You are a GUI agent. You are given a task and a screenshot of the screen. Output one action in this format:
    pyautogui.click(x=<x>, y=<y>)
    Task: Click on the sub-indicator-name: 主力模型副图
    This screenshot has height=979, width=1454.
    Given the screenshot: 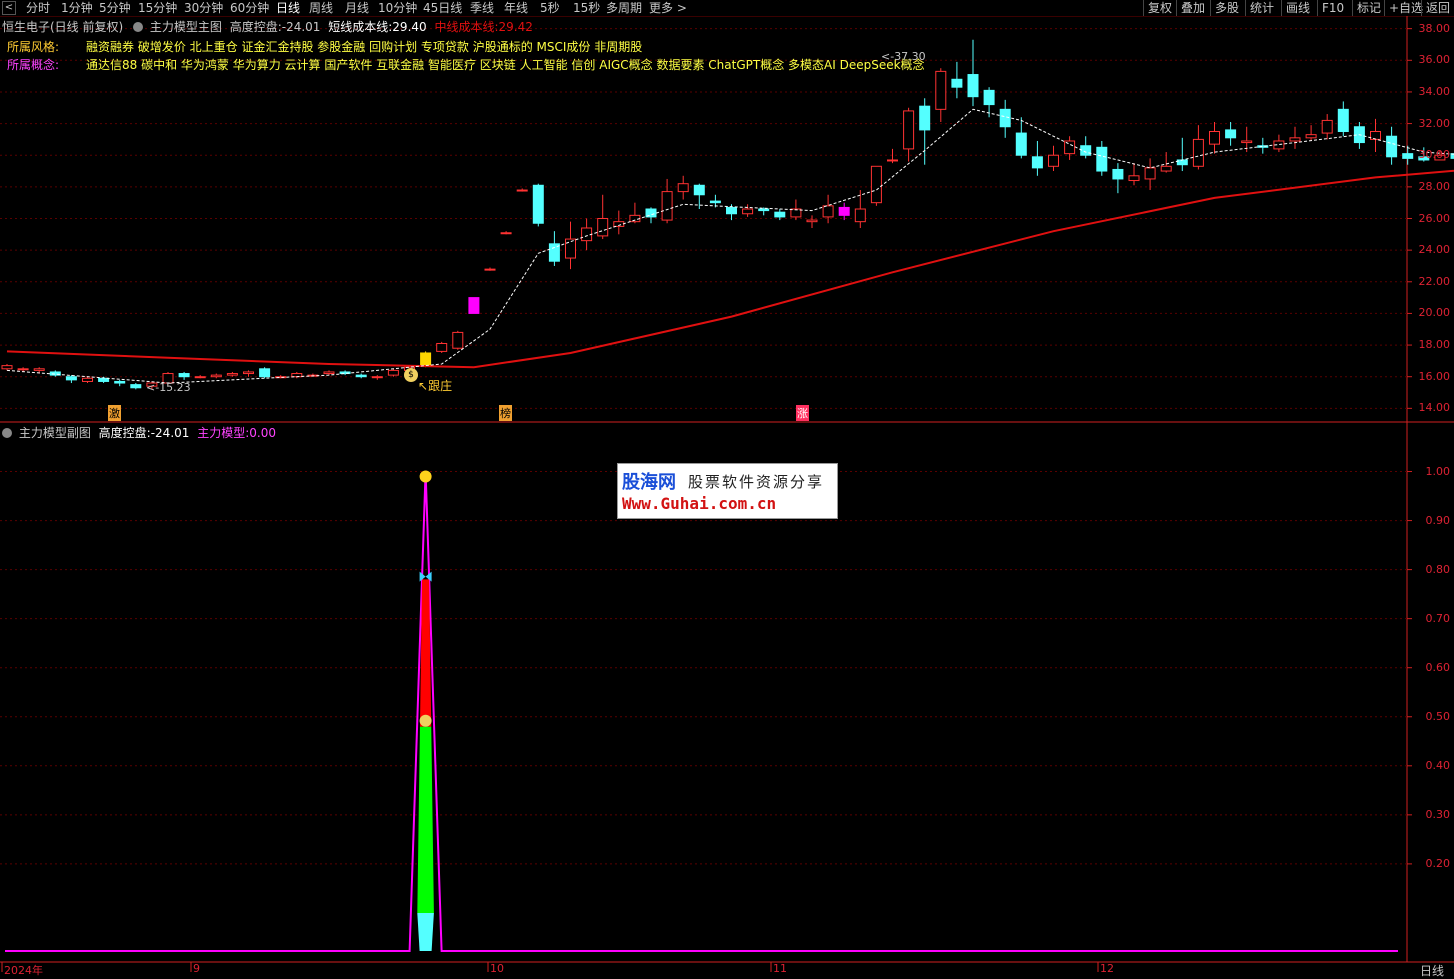 What is the action you would take?
    pyautogui.click(x=54, y=433)
    